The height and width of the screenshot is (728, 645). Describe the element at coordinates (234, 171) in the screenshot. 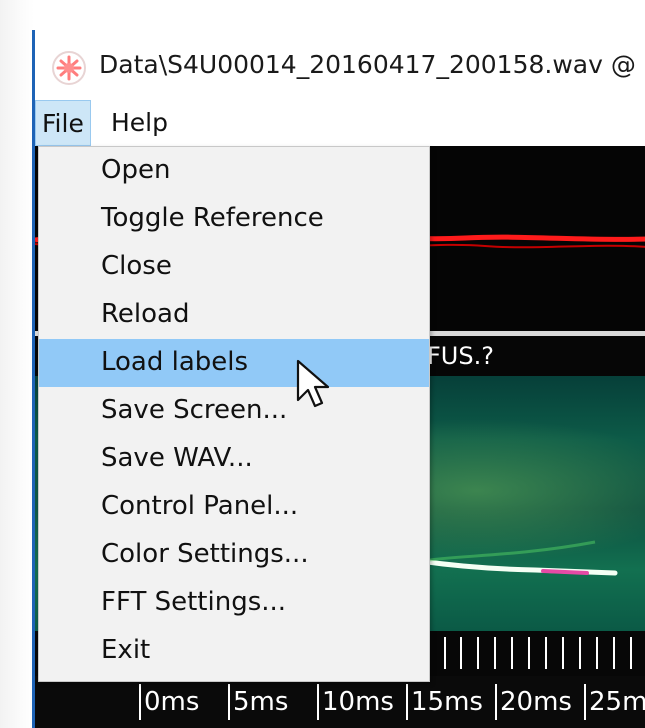

I see `menu-item-open: Open` at that location.